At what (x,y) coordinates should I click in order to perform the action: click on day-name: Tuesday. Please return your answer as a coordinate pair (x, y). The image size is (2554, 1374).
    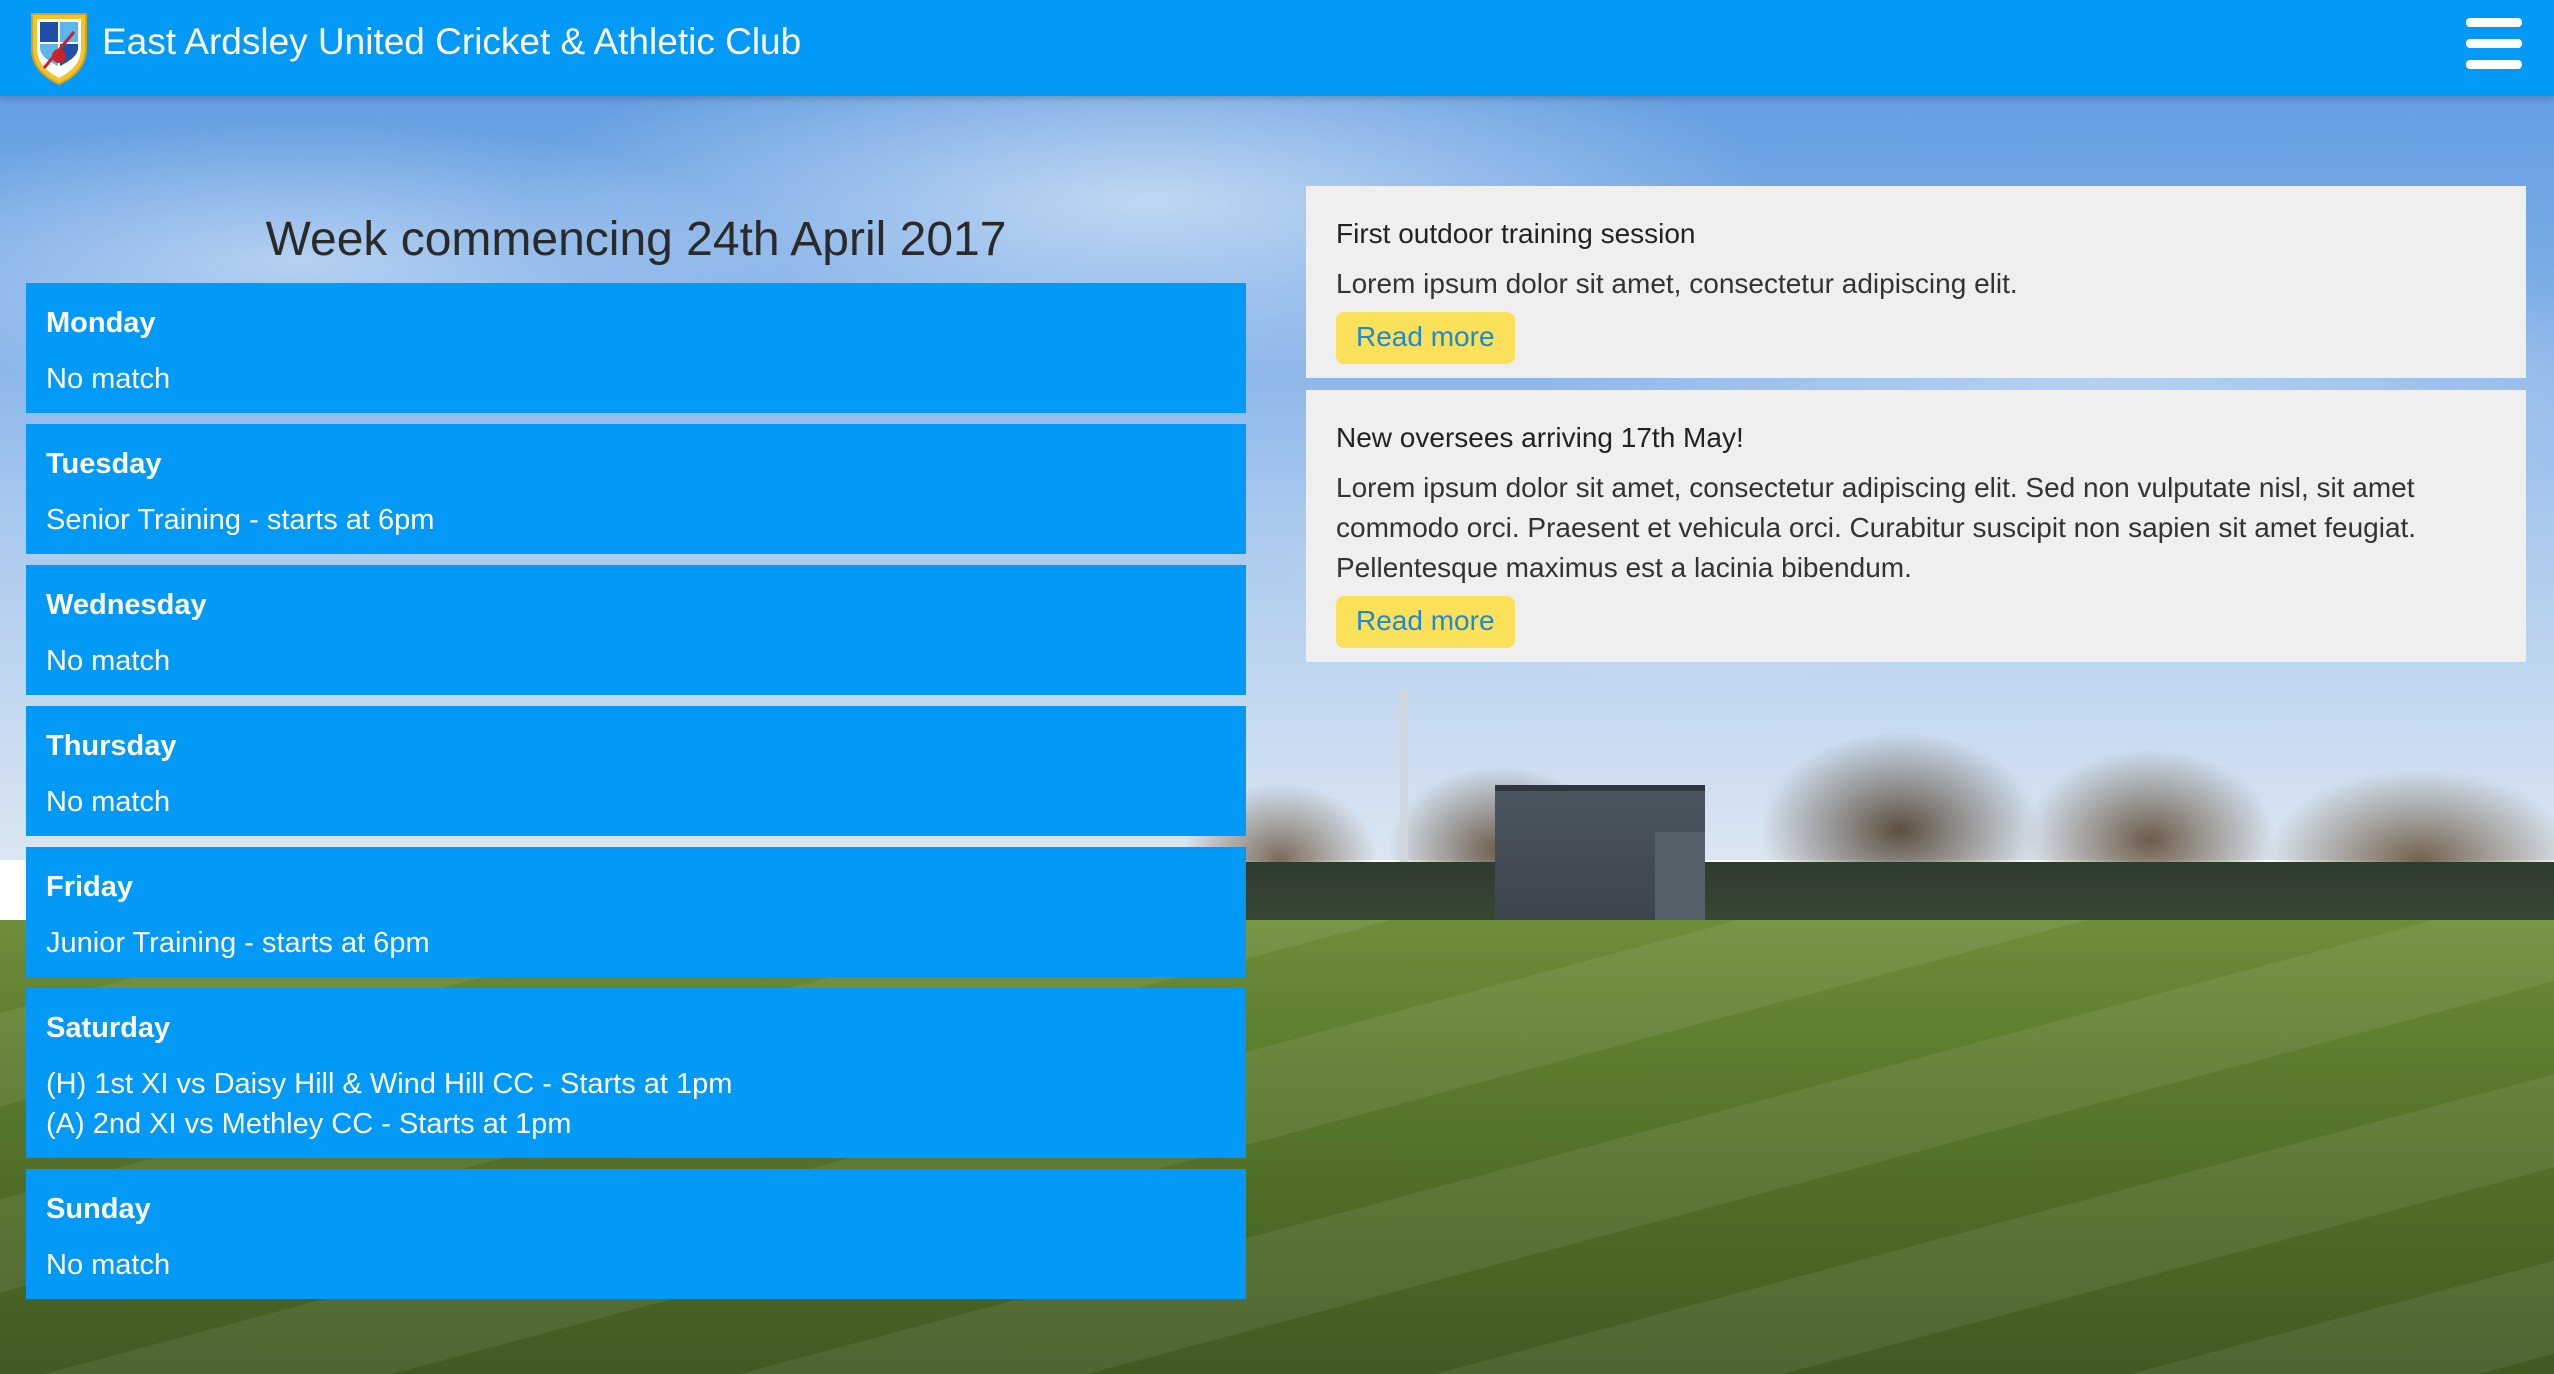
    Looking at the image, I should click on (104, 464).